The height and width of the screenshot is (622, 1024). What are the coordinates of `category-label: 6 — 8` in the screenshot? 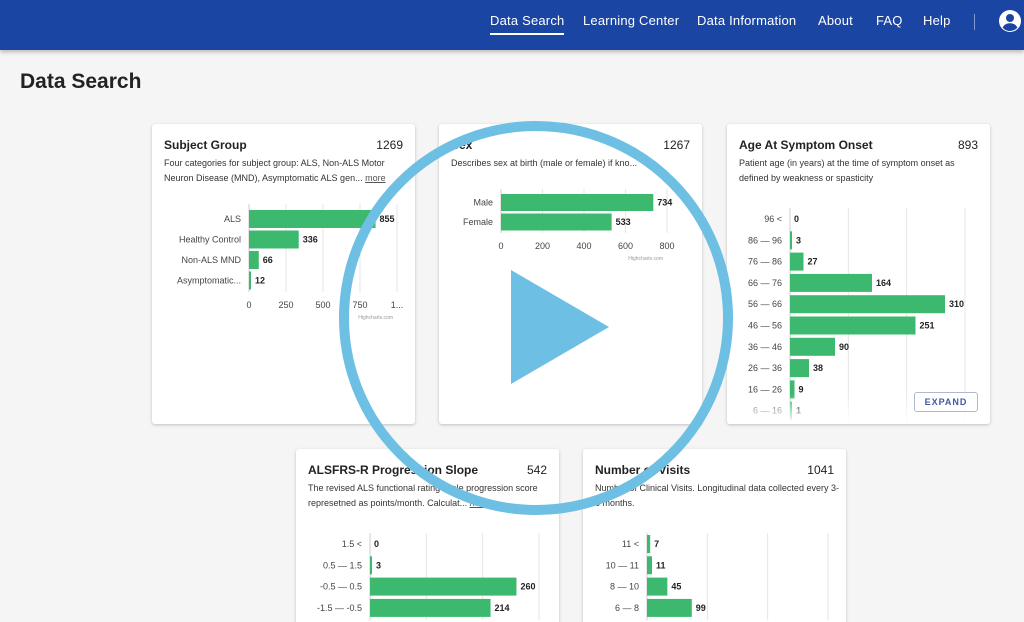 It's located at (627, 608).